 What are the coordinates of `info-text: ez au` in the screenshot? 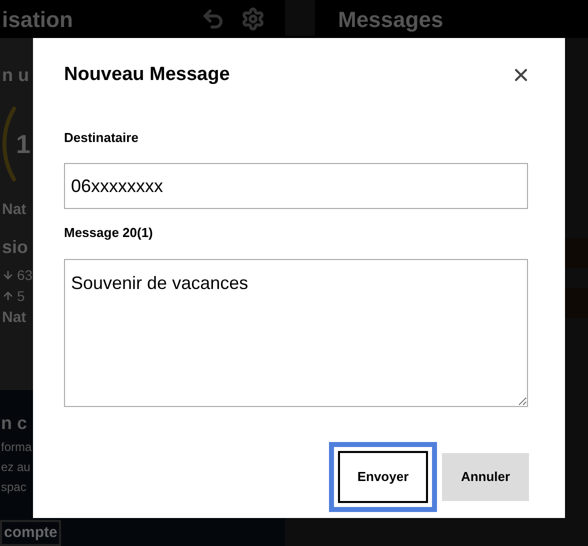 It's located at (16, 467).